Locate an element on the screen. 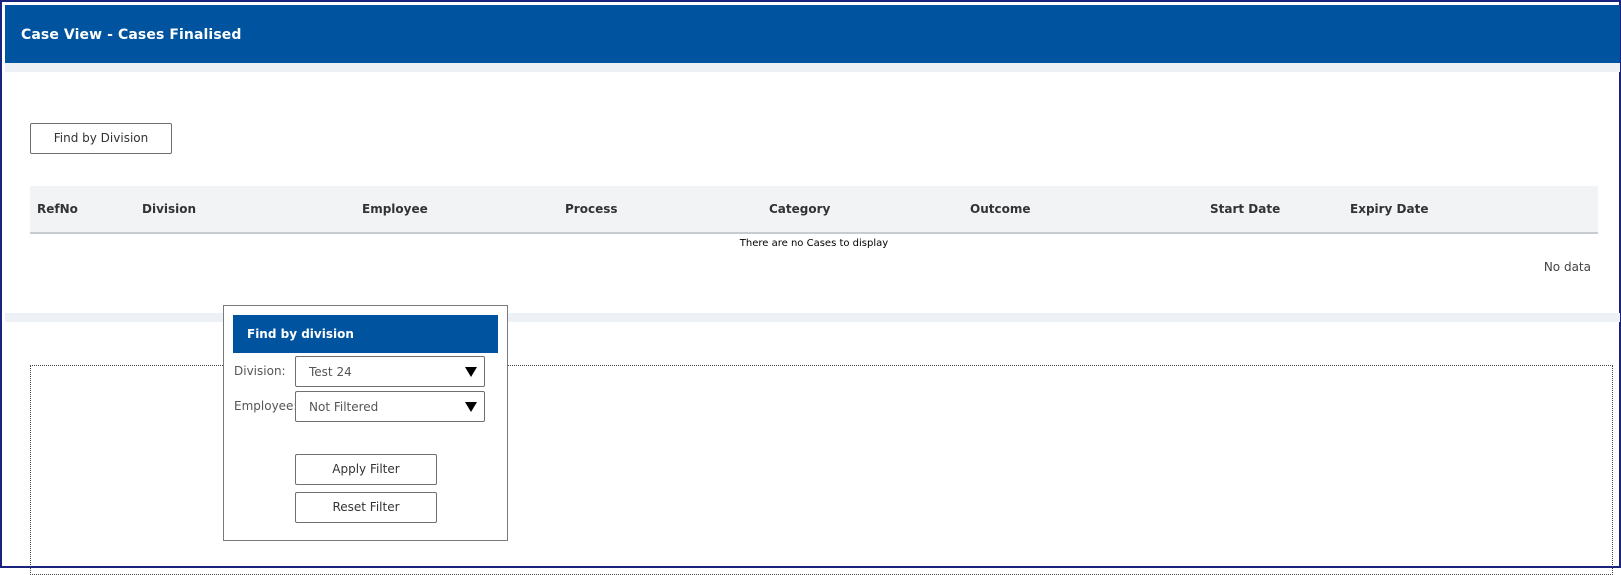  column-header-start-date: Start Date is located at coordinates (1245, 209).